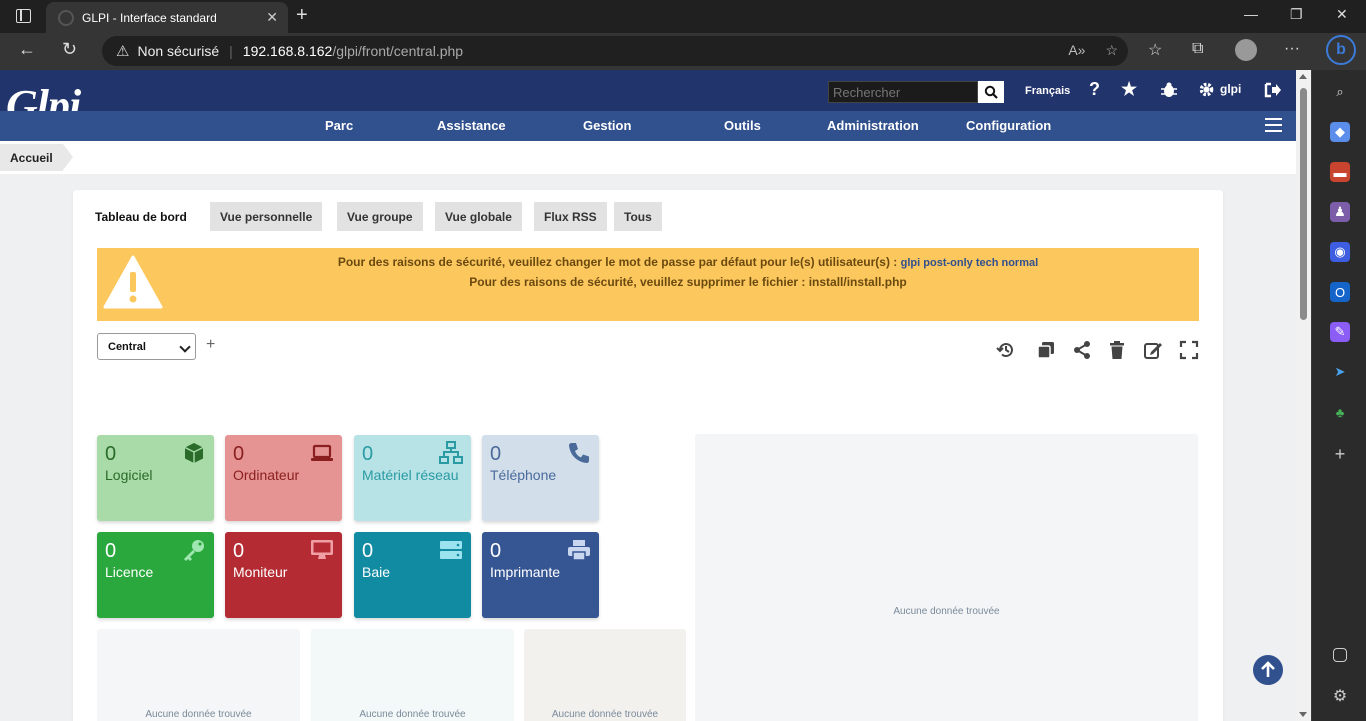  I want to click on edge-sidebar: ⌕ ◆ ▬ ♟ ◉ O ✎ ➤ ♣ + ⚙, so click(1338, 395).